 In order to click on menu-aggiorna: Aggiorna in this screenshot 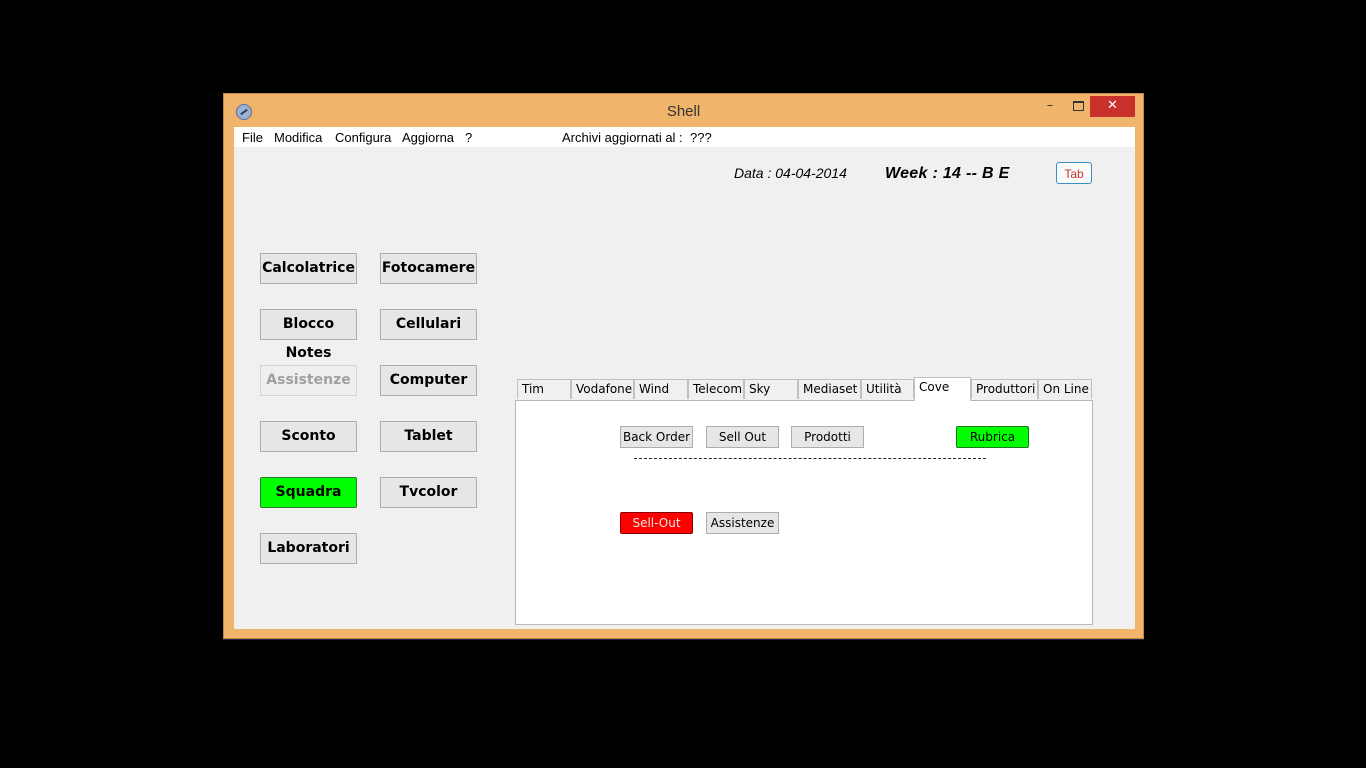, I will do `click(428, 137)`.